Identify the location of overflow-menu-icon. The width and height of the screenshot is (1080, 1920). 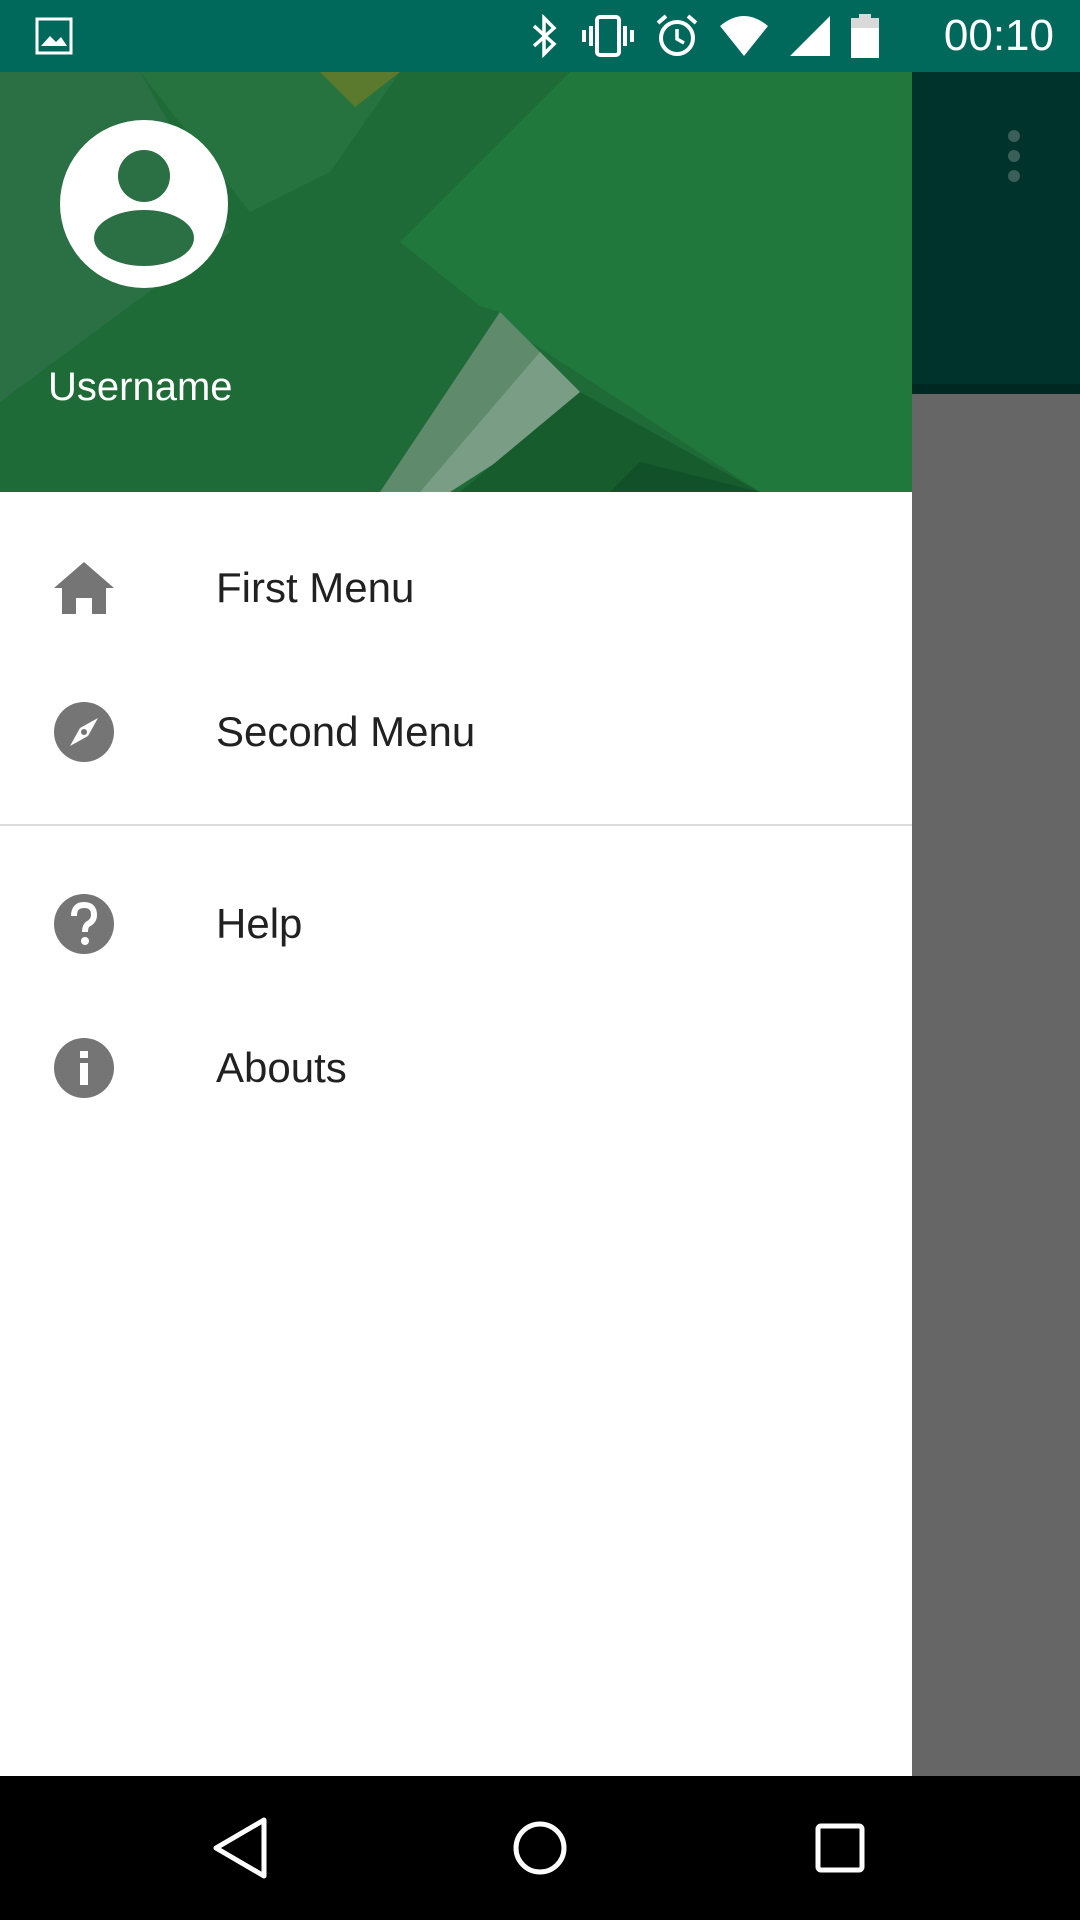
(1014, 156).